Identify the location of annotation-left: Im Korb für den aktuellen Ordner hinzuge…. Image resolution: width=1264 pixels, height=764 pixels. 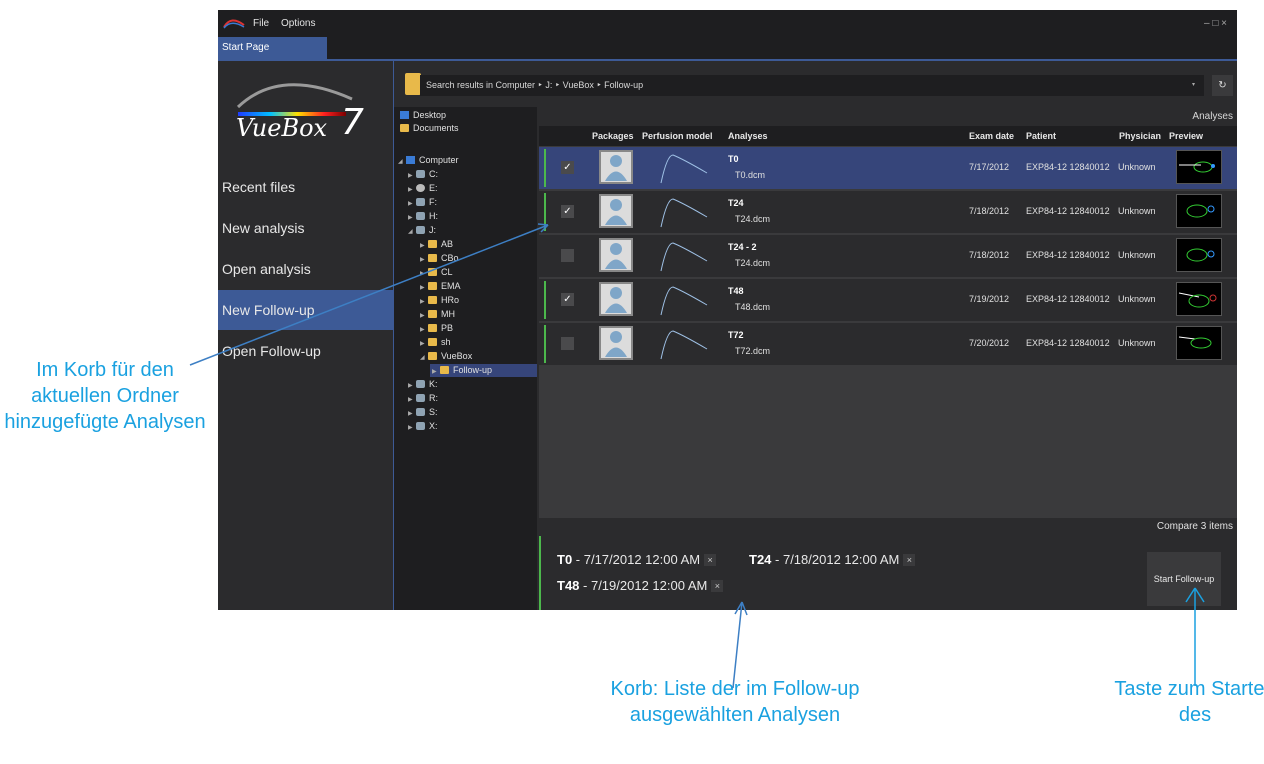
(105, 396).